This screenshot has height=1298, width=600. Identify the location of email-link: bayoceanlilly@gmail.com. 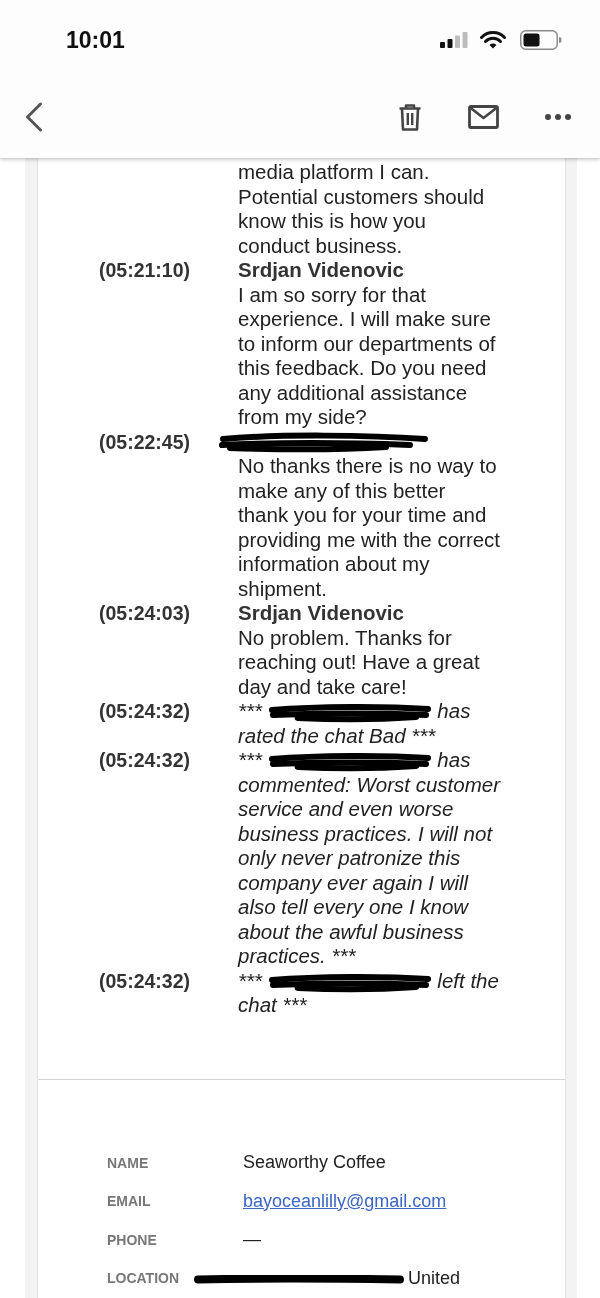
(345, 1200).